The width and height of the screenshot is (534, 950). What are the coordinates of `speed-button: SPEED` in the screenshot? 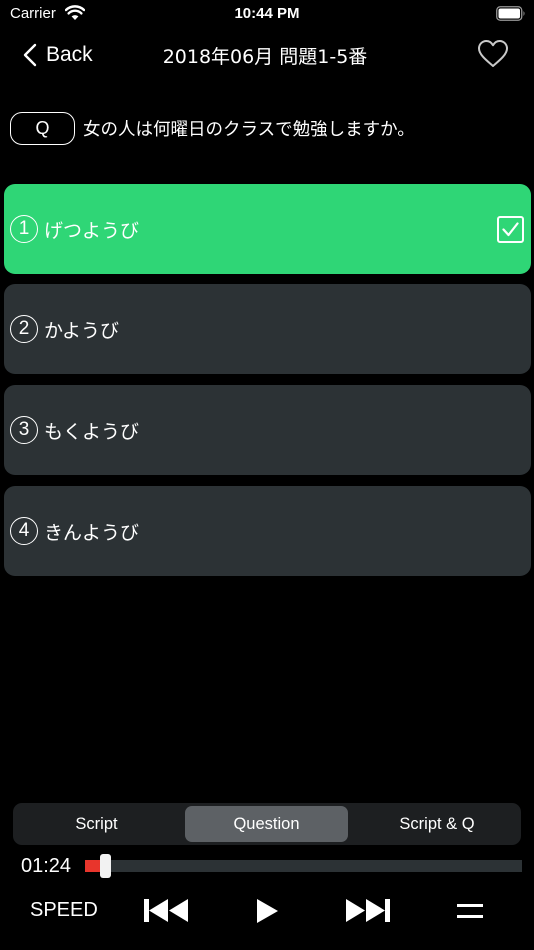 It's located at (64, 910).